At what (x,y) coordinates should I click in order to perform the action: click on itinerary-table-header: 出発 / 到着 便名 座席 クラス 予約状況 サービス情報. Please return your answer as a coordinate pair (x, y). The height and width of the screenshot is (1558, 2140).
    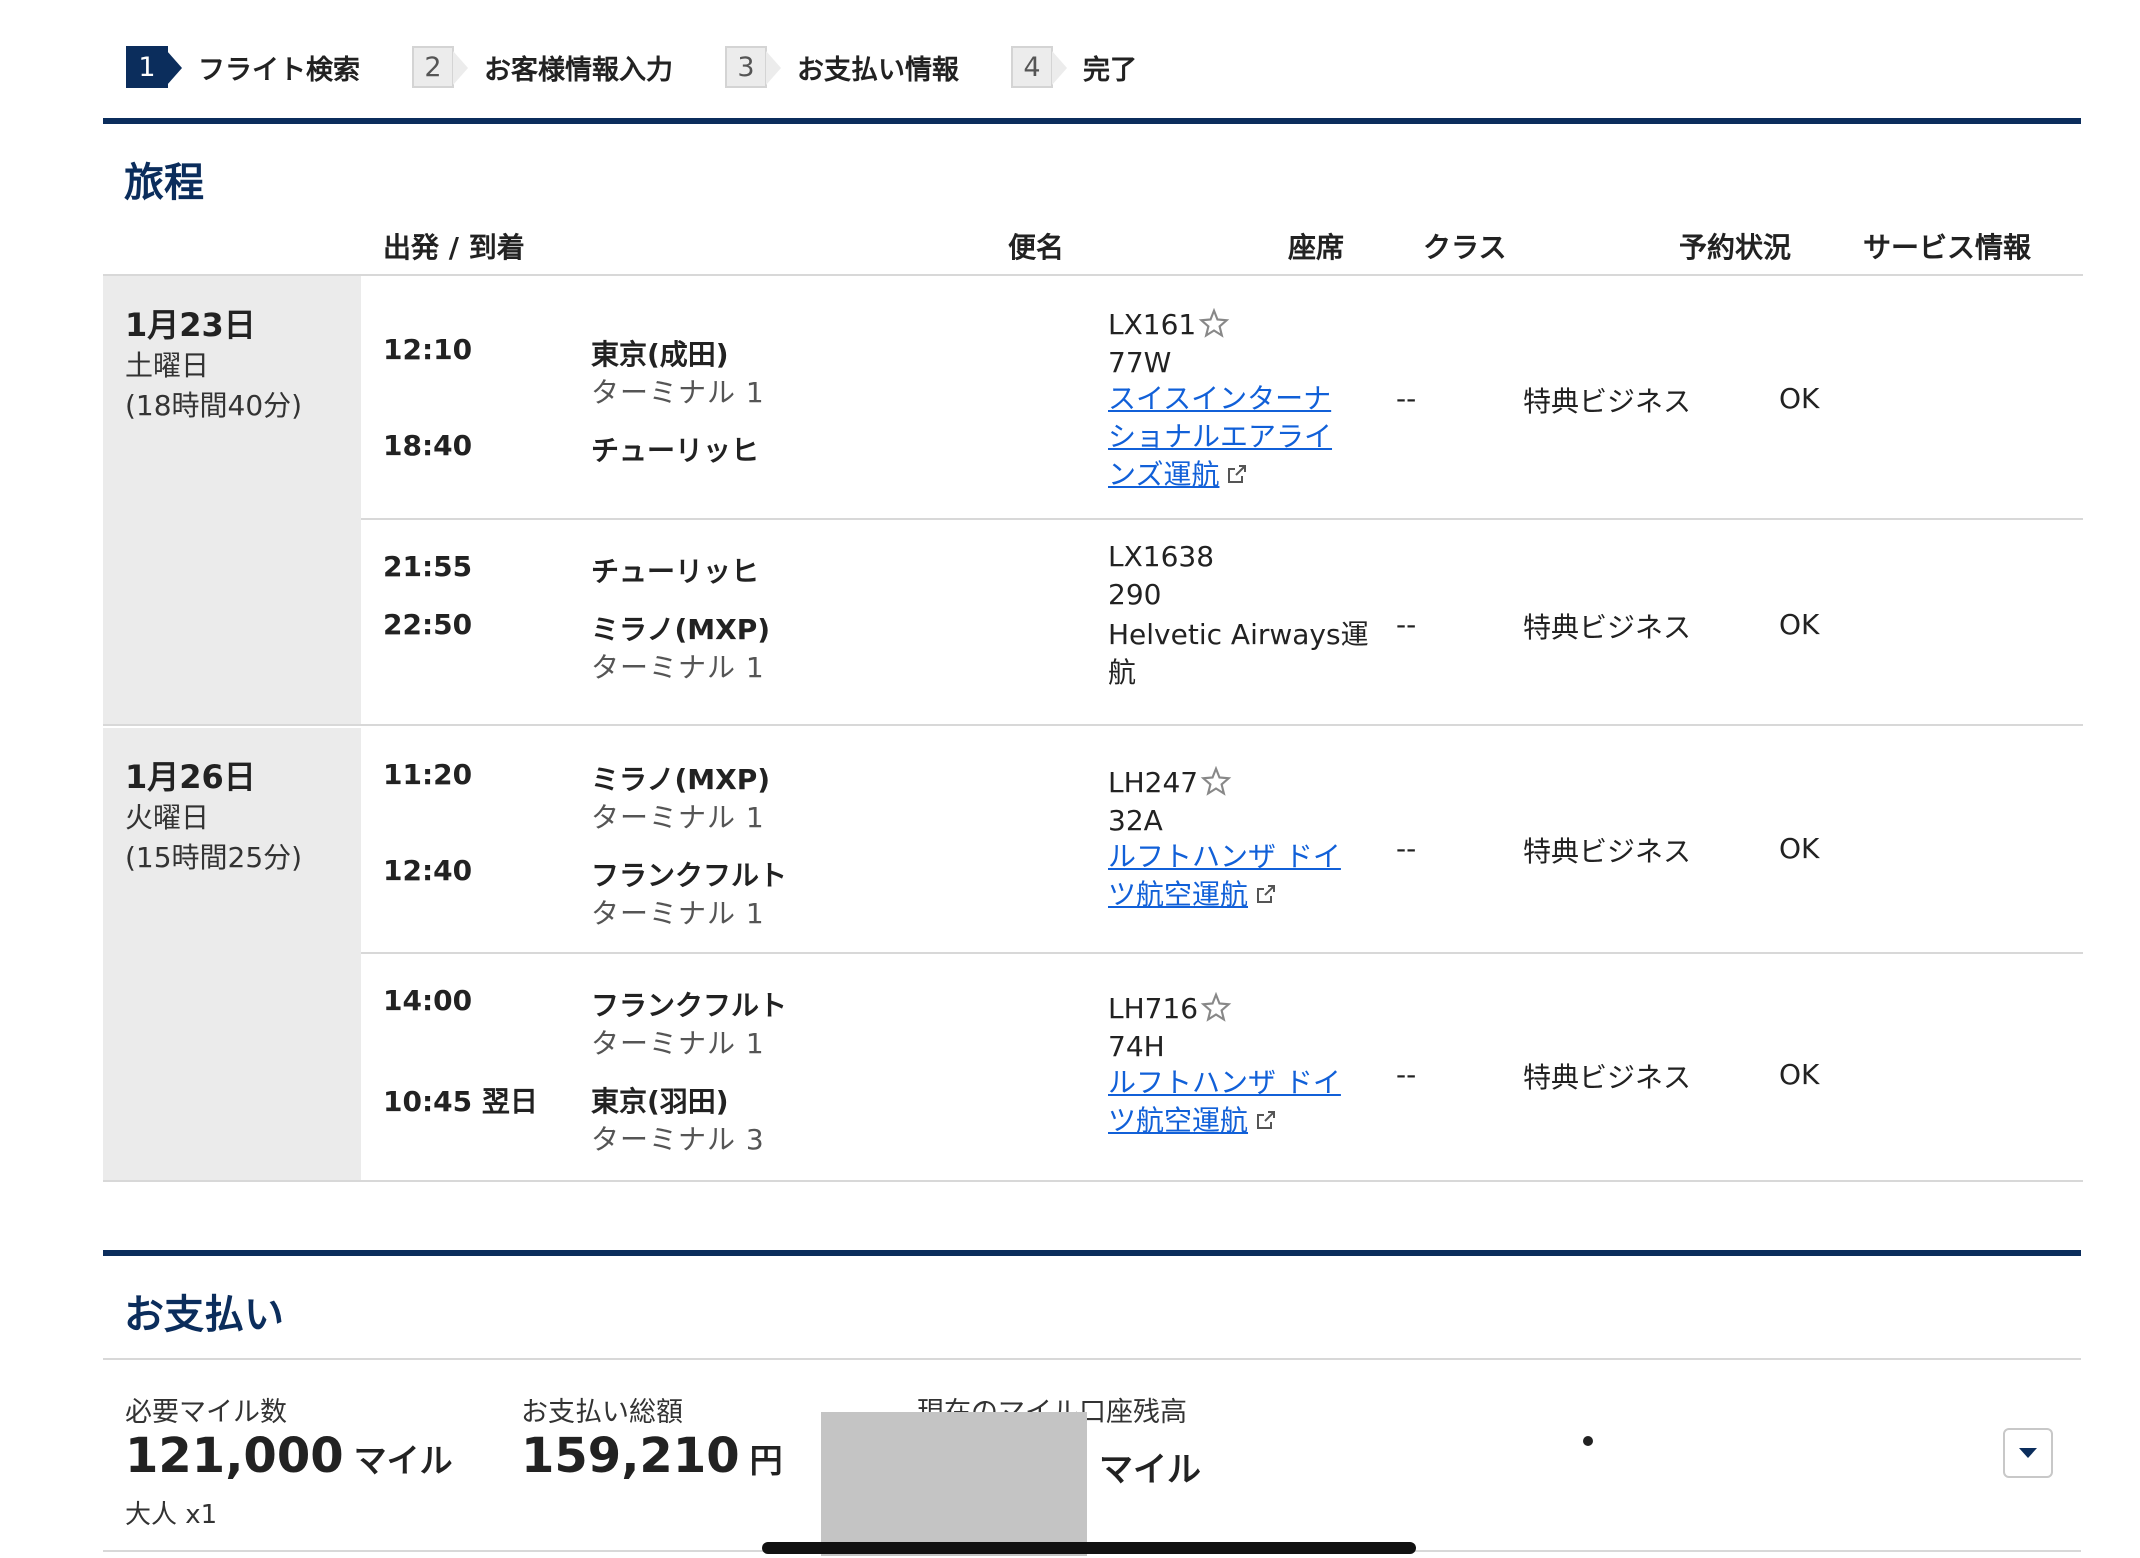
    Looking at the image, I should click on (1093, 247).